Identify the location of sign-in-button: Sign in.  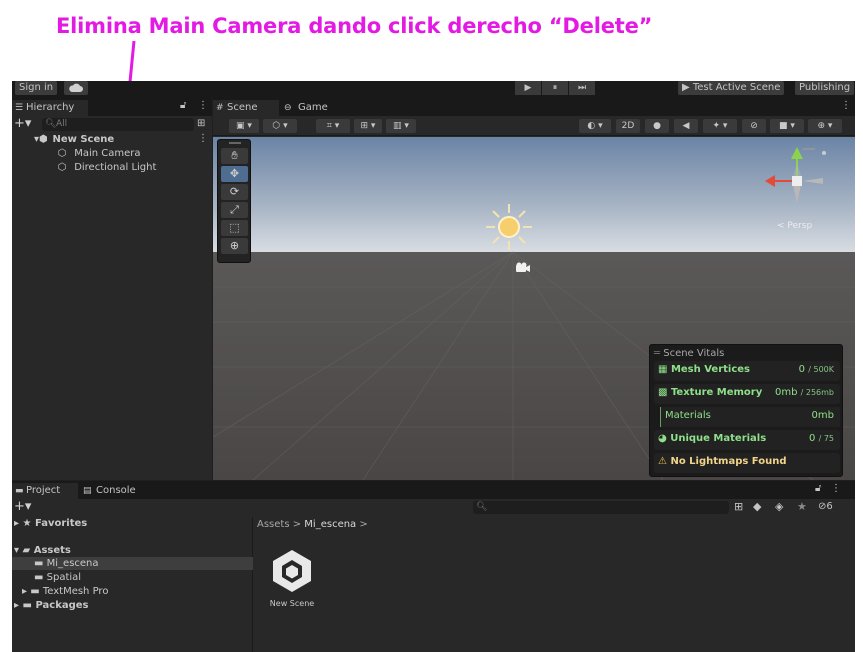
(36, 88).